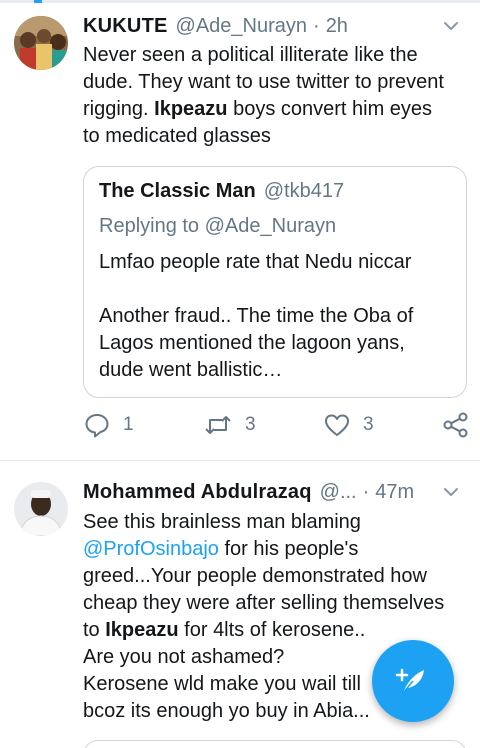 The height and width of the screenshot is (748, 480). Describe the element at coordinates (197, 492) in the screenshot. I see `display-name: Mohammed Abdulrazaq` at that location.